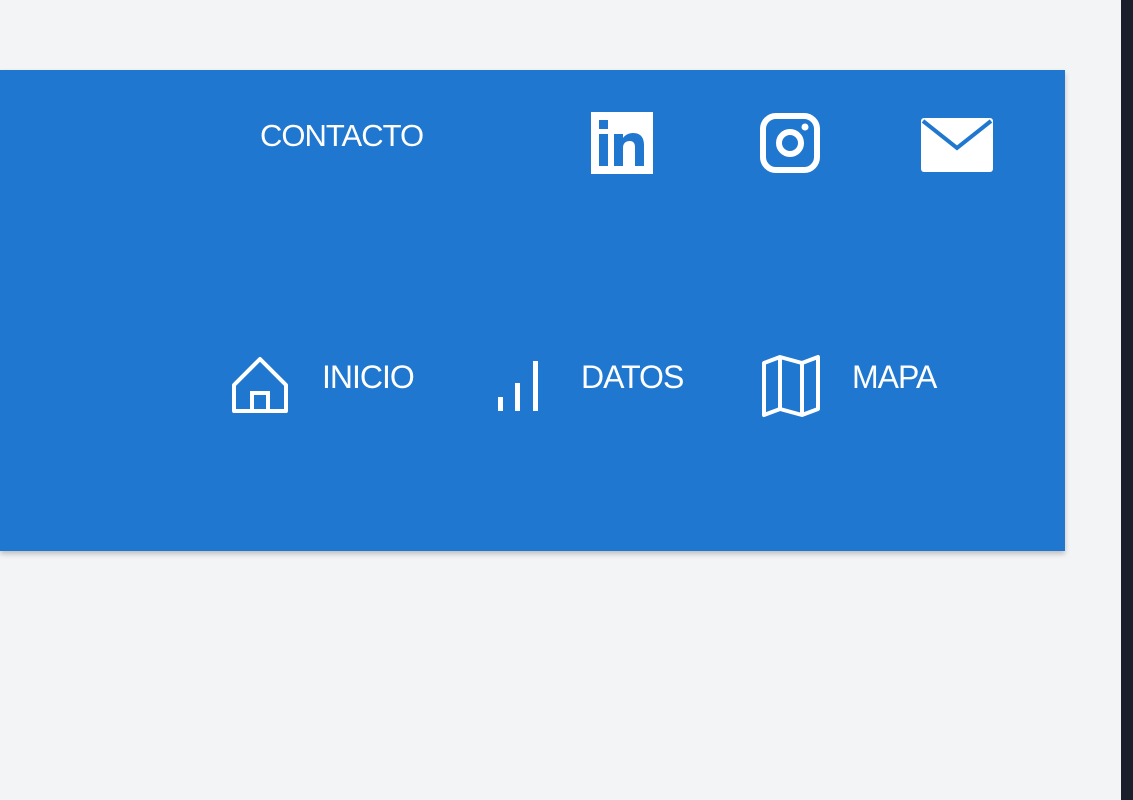 The width and height of the screenshot is (1133, 800). I want to click on top-bar: CONTACTO, so click(532, 141).